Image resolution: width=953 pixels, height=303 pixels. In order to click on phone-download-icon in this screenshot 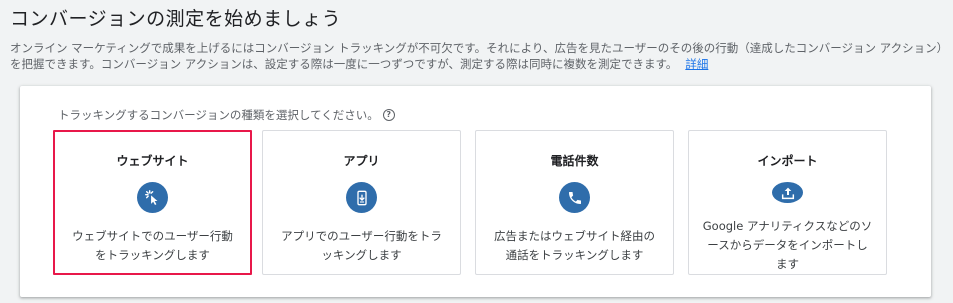, I will do `click(361, 197)`.